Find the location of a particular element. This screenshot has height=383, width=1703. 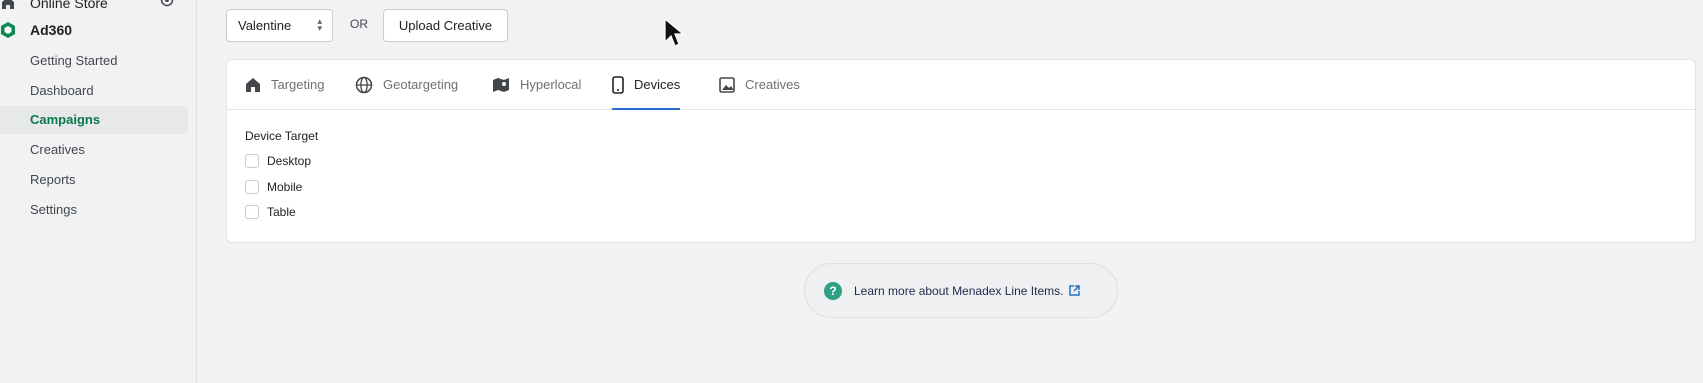

mouse-cursor-icon is located at coordinates (674, 32).